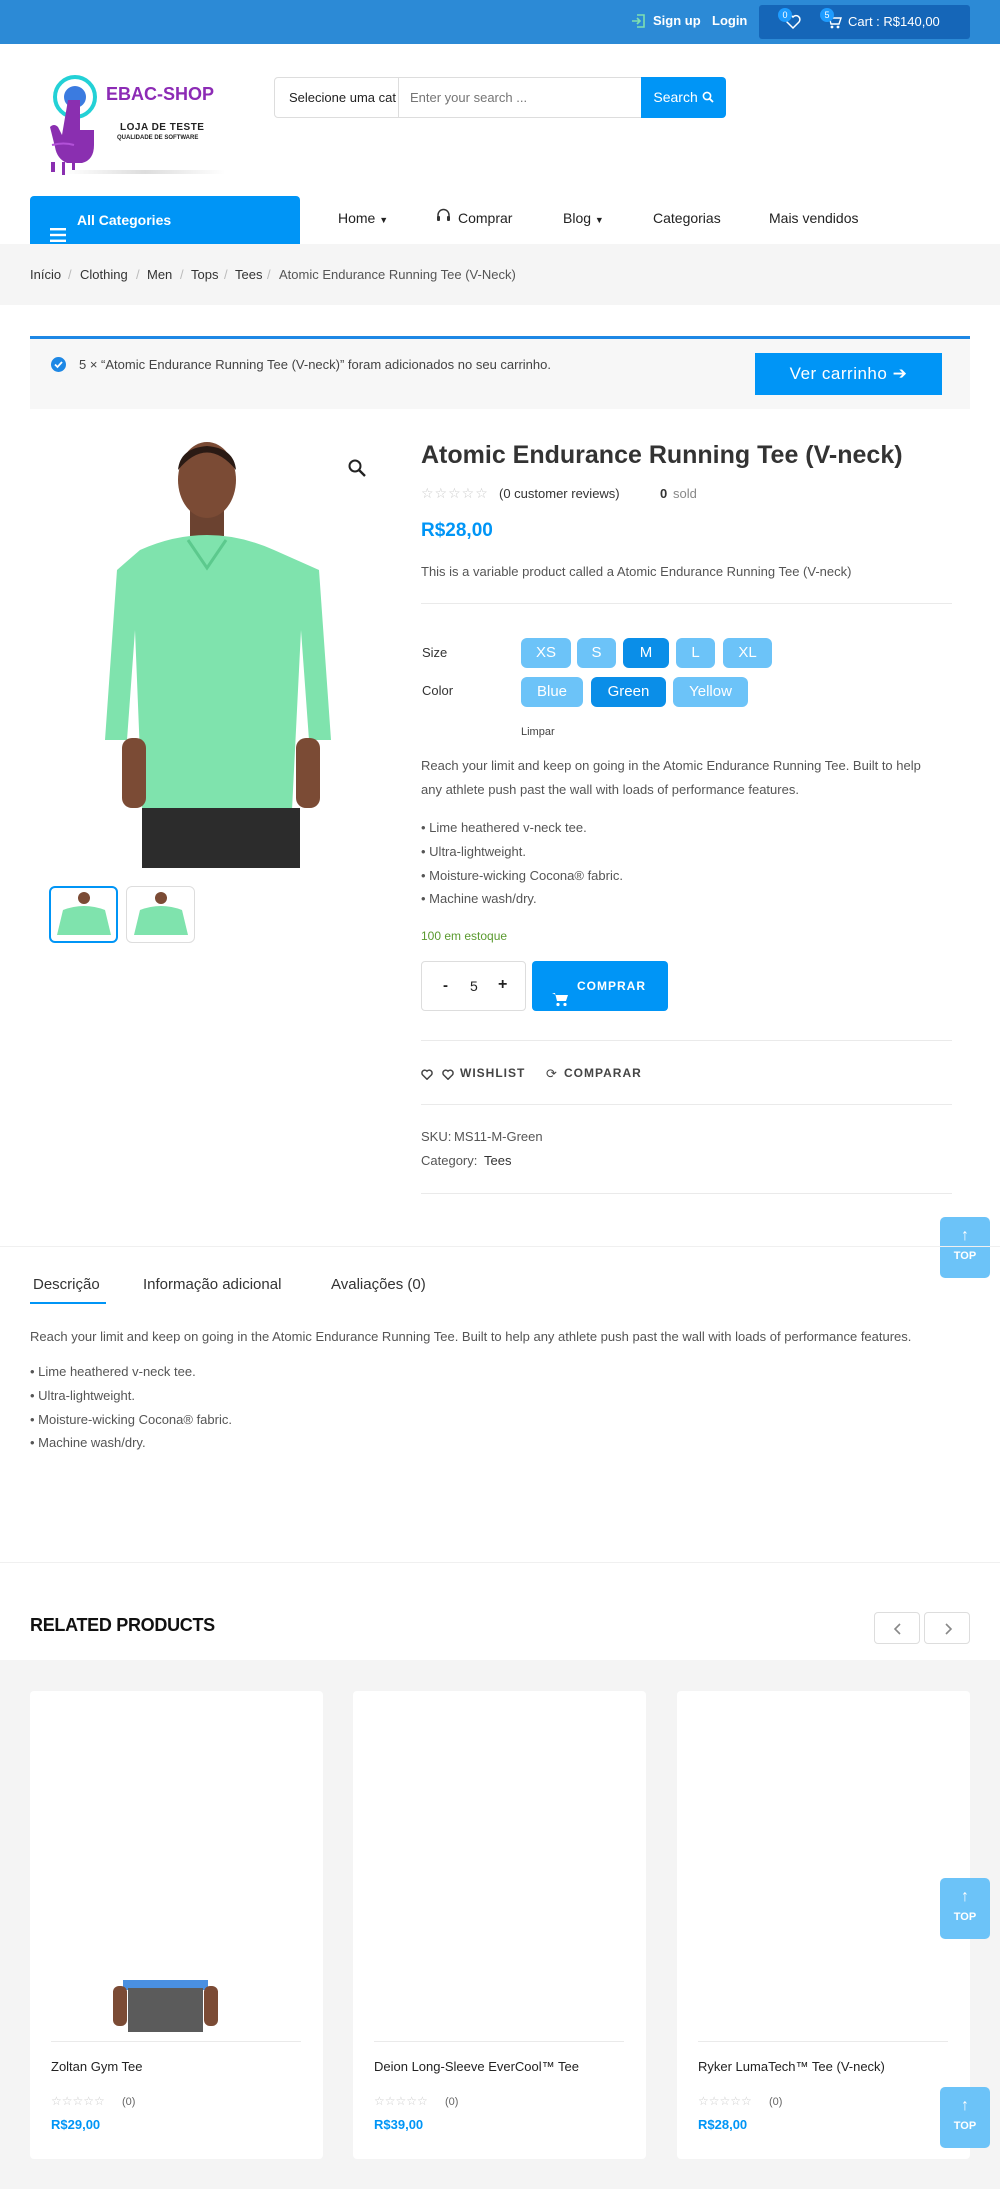  I want to click on check-circle-icon, so click(58, 367).